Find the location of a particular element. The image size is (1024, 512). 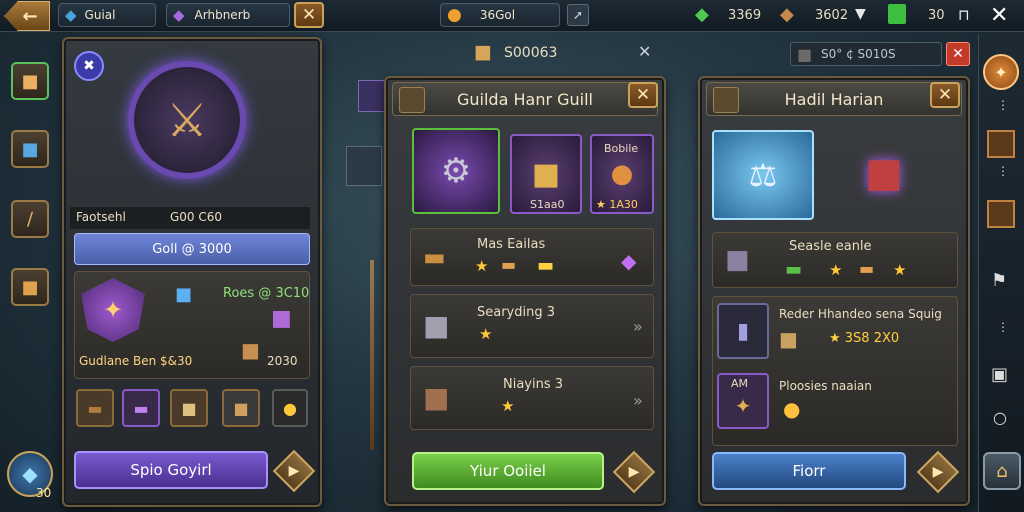

gold-bar-button: Goll @ 3000 is located at coordinates (192, 249).